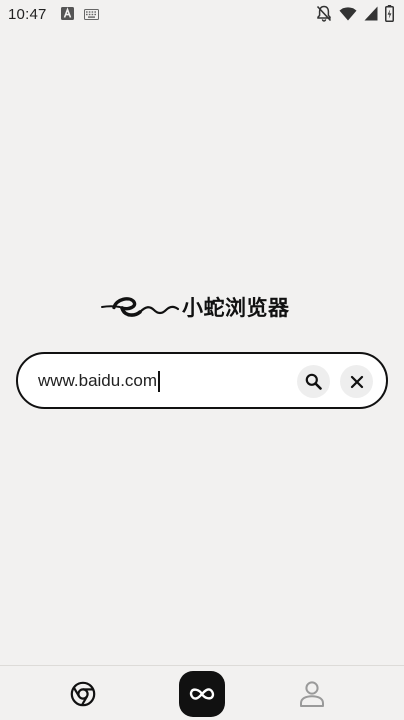  I want to click on text-caret, so click(159, 381).